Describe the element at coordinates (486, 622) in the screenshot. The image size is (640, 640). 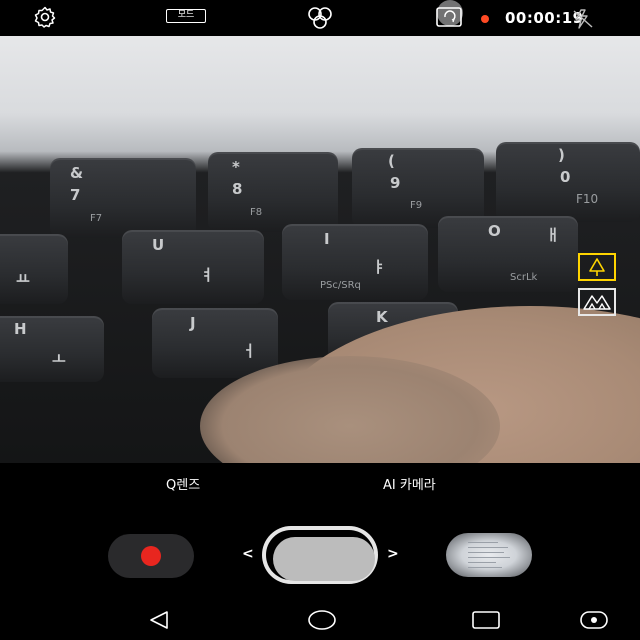
I see `recents-icon` at that location.